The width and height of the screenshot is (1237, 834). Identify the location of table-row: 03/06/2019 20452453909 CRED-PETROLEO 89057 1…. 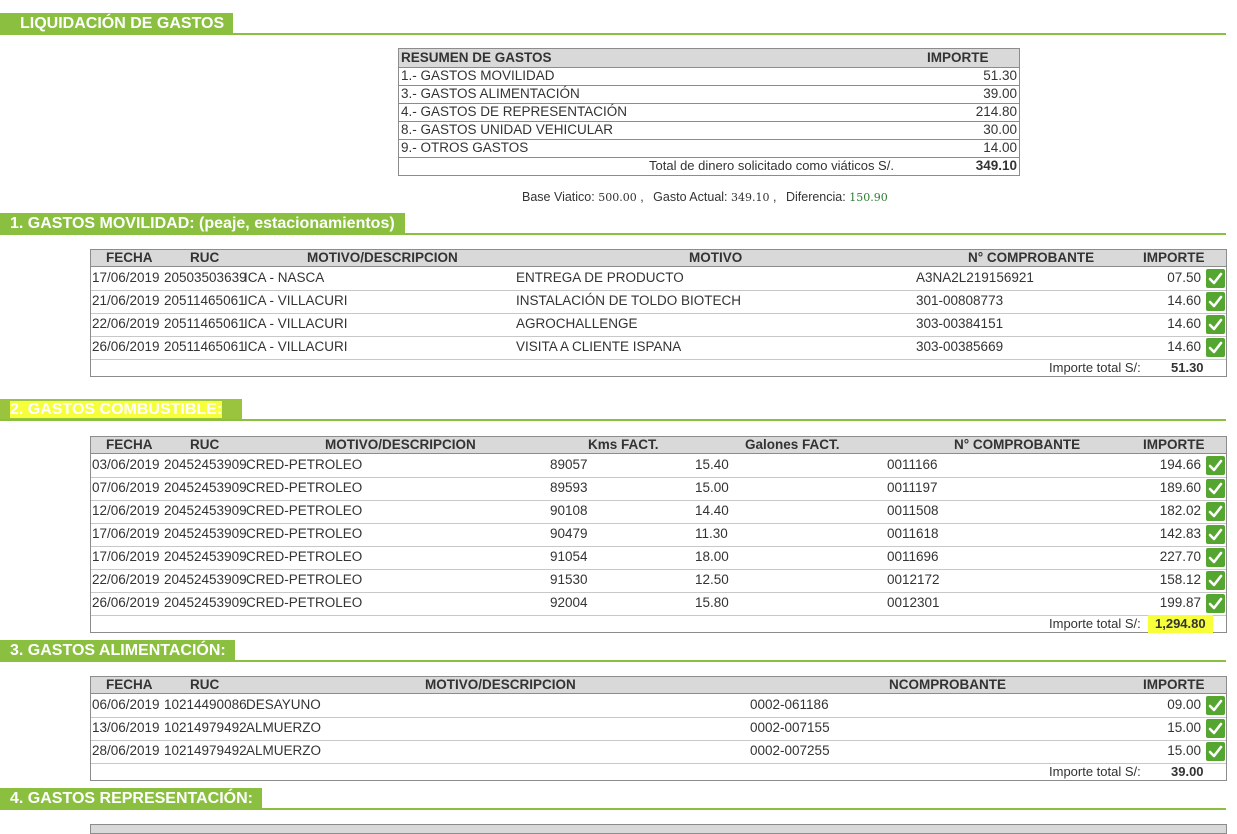
(658, 466).